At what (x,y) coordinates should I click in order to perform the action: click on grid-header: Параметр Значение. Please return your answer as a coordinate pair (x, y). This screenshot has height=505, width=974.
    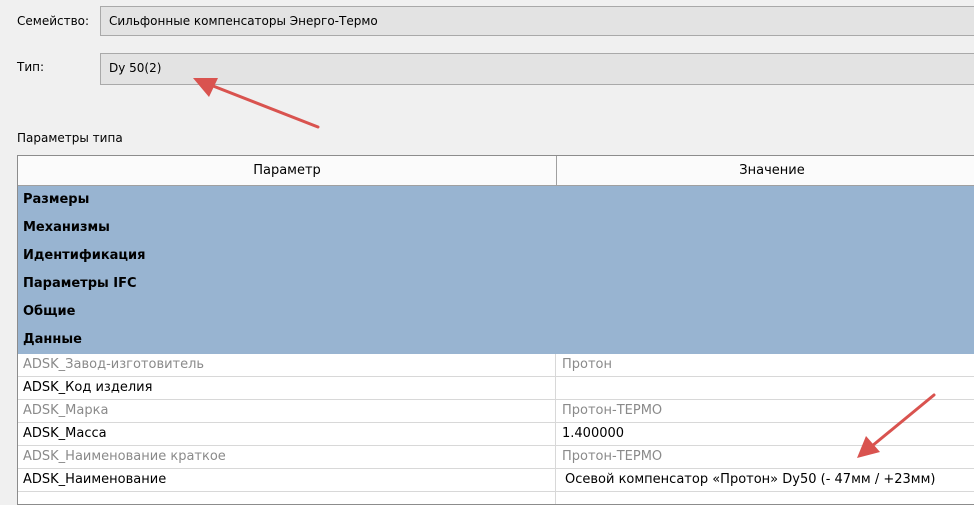
    Looking at the image, I should click on (496, 171).